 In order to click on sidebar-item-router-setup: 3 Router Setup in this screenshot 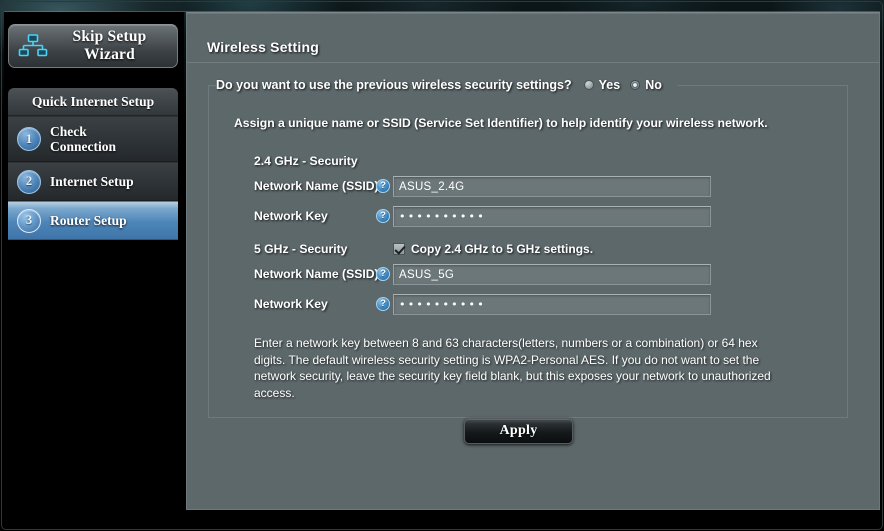, I will do `click(93, 220)`.